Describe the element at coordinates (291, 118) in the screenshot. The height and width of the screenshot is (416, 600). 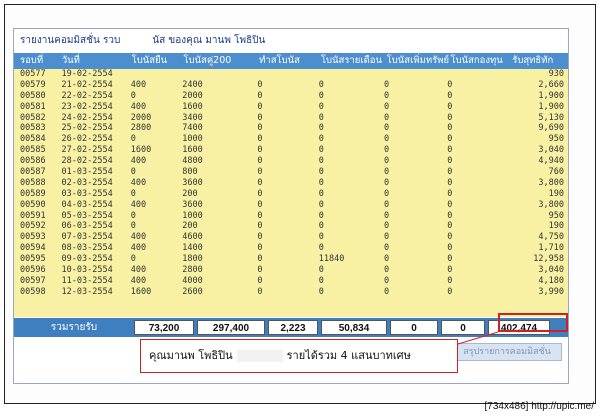
I see `table-row: 00582 24-02-2554 2000 3400 0 0 0 0 5,130` at that location.